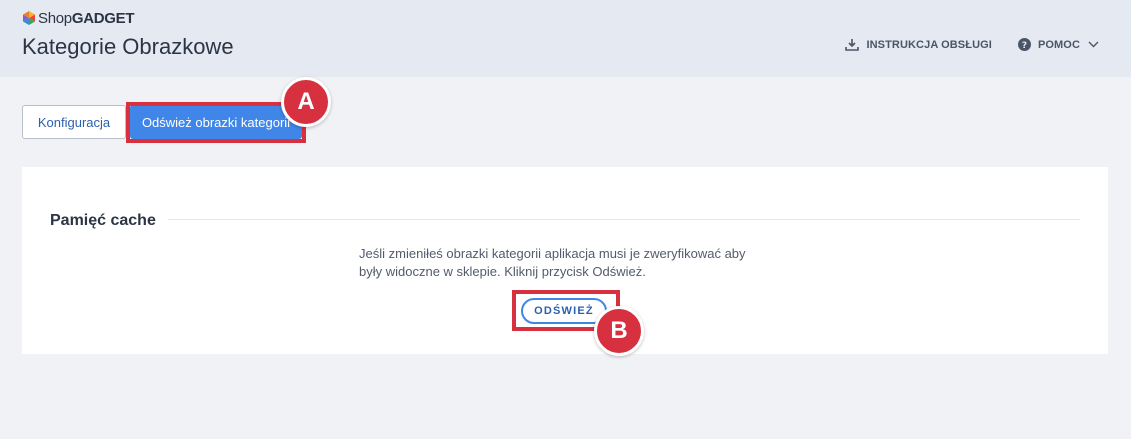 The width and height of the screenshot is (1131, 439). I want to click on question-circle-icon: ?, so click(1024, 44).